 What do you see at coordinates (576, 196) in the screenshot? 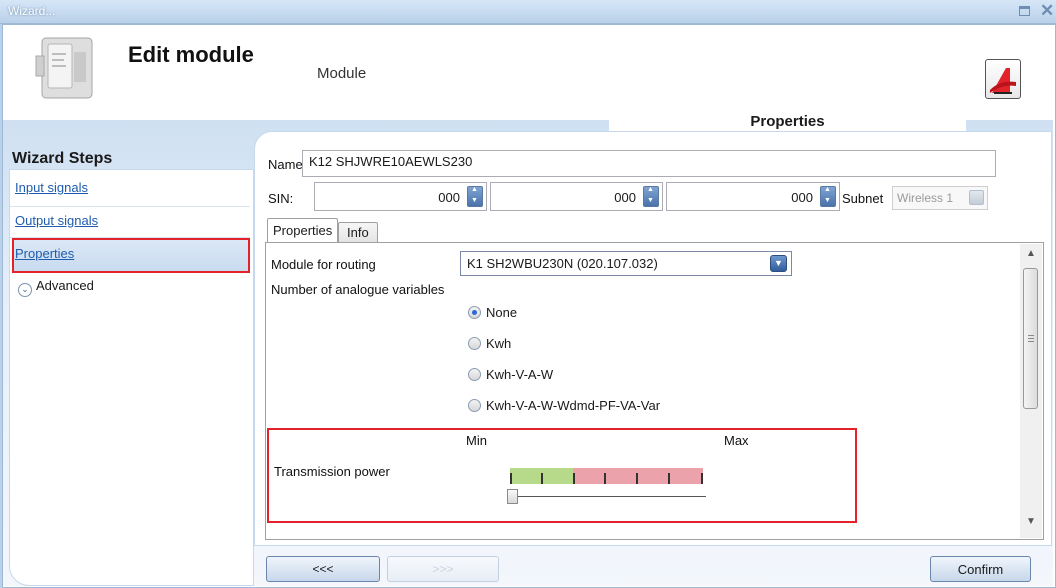
I see `sin-field-2: 000` at bounding box center [576, 196].